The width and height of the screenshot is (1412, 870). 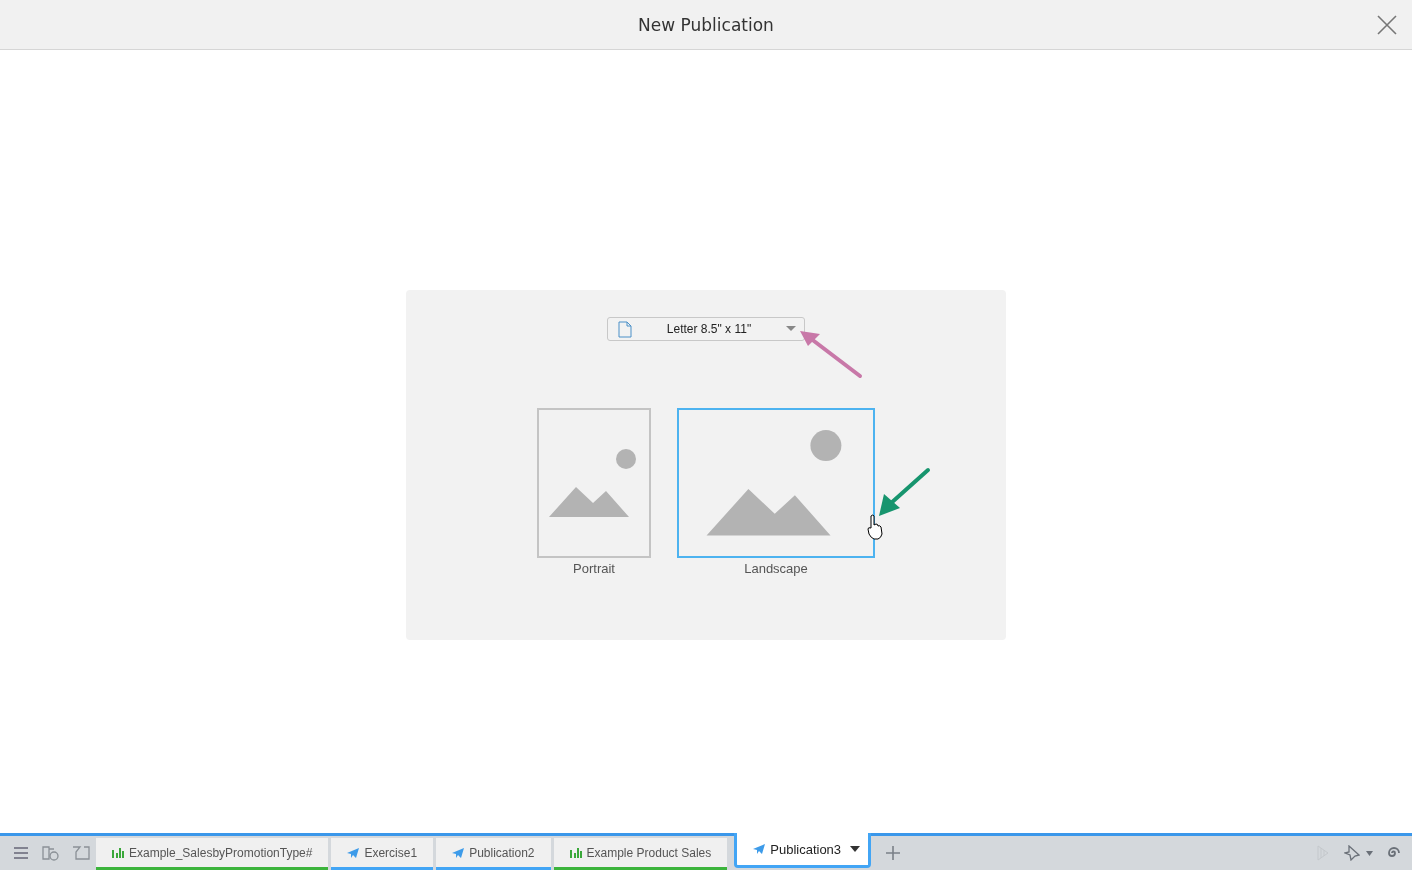 What do you see at coordinates (706, 24) in the screenshot?
I see `window-title: New Publication` at bounding box center [706, 24].